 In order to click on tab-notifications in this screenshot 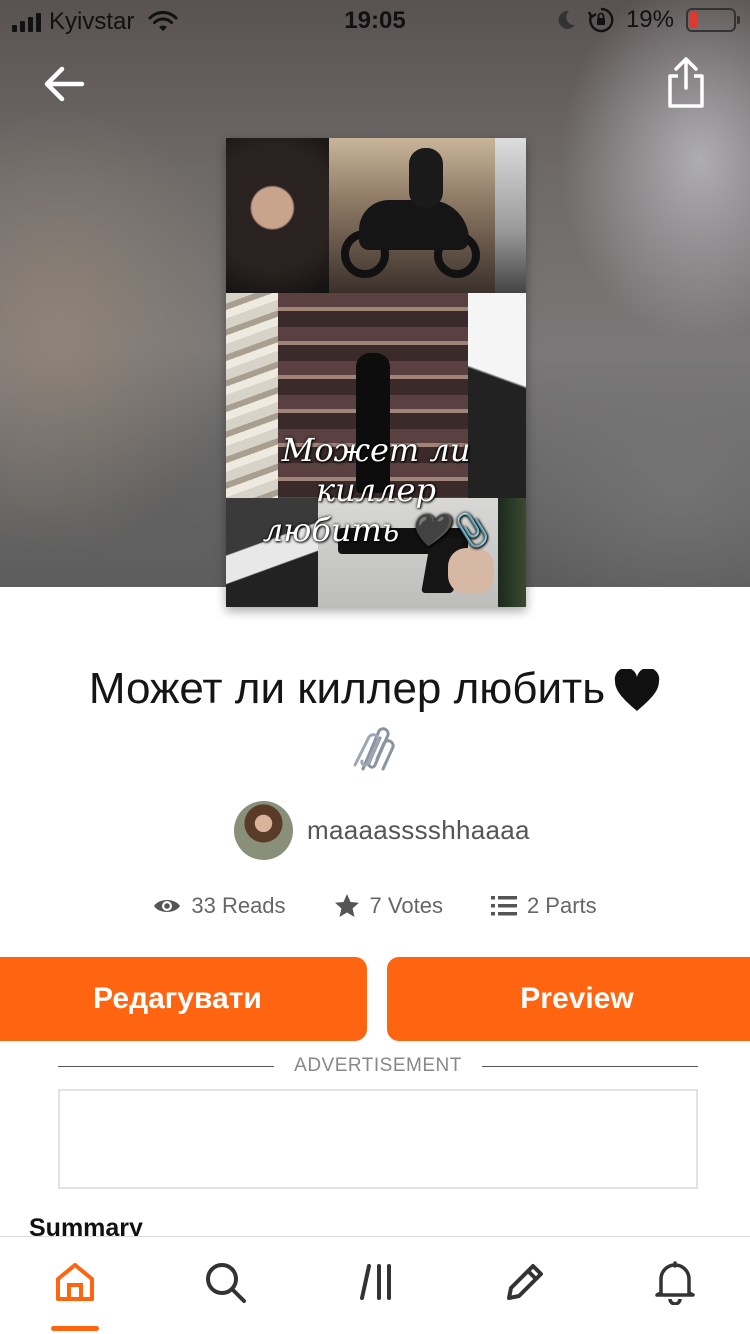, I will do `click(675, 1282)`.